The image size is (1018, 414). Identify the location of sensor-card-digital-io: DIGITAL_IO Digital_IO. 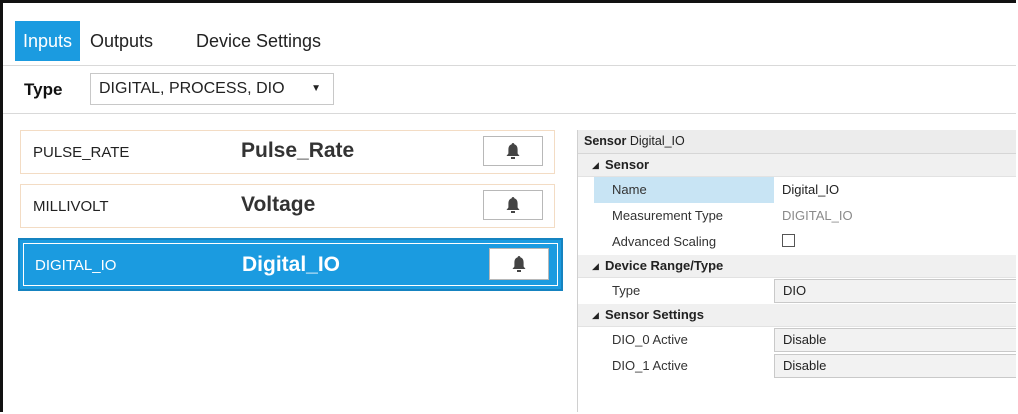
(290, 264).